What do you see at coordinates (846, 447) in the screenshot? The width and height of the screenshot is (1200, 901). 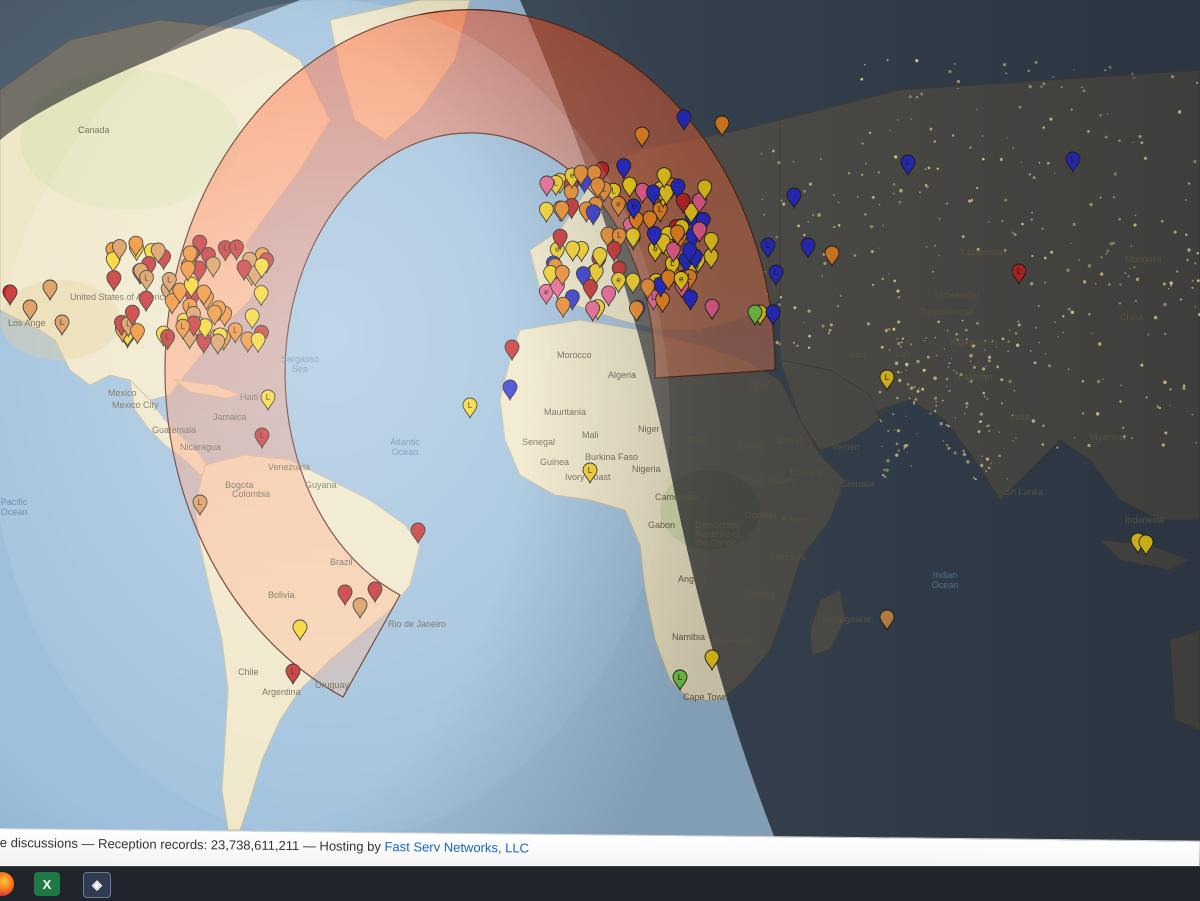 I see `map-label-yemen: Yemen` at bounding box center [846, 447].